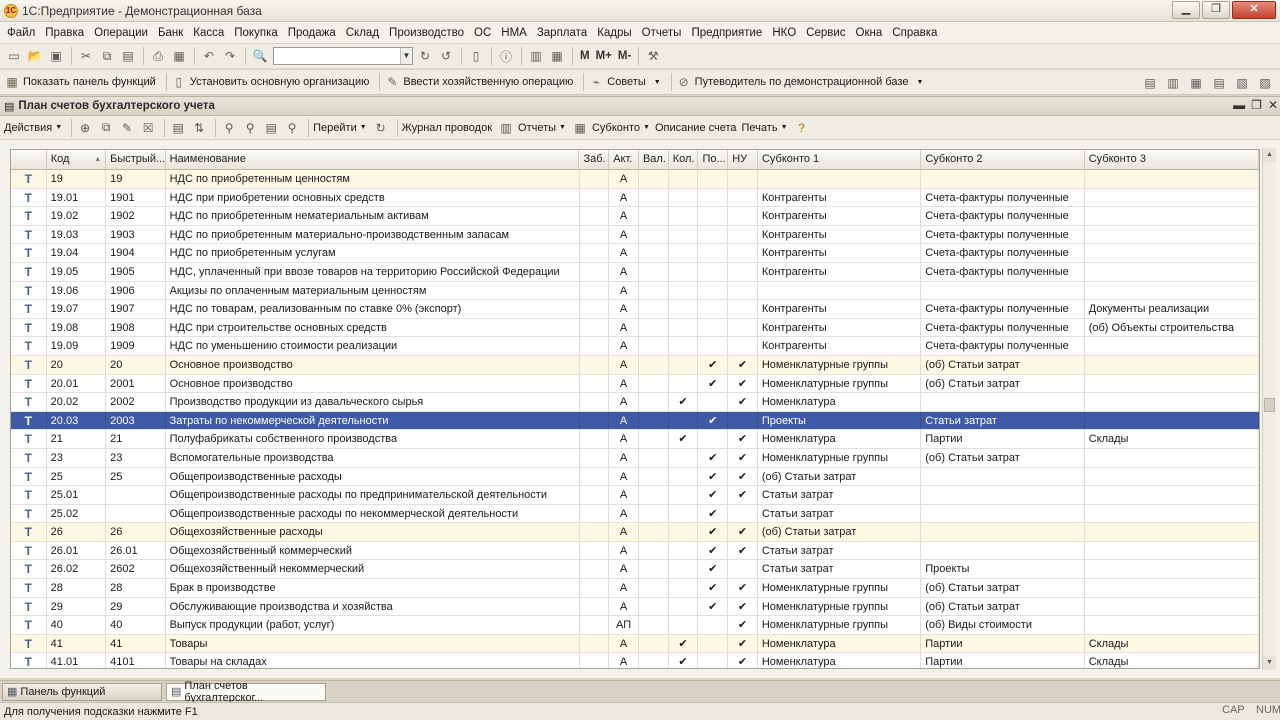 This screenshot has height=720, width=1280. What do you see at coordinates (635, 179) in the screenshot?
I see `table-row: Т 19 19 НДС по приобретенным ценностям А` at bounding box center [635, 179].